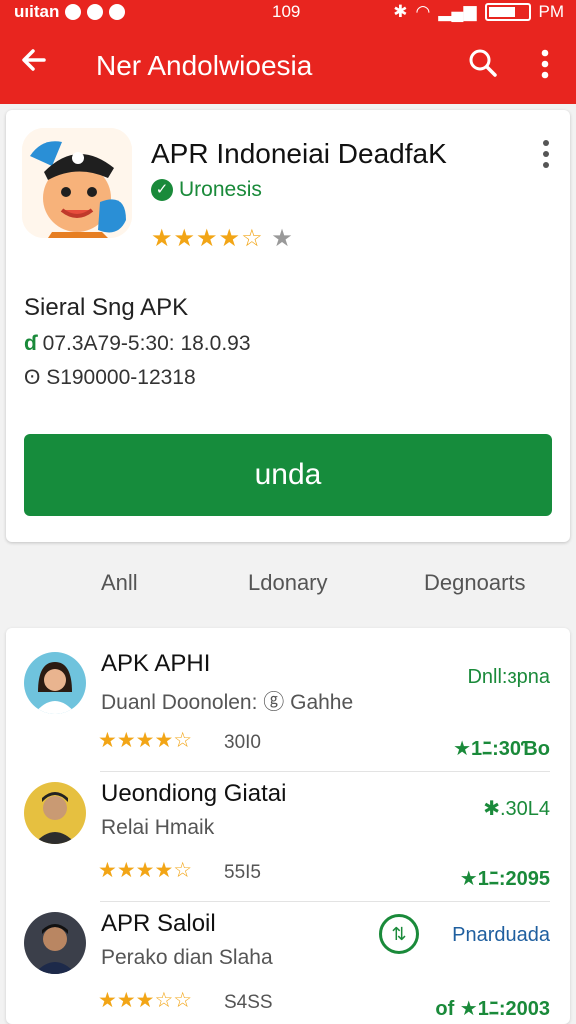  Describe the element at coordinates (156, 663) in the screenshot. I see `item-title: APK APHI` at that location.